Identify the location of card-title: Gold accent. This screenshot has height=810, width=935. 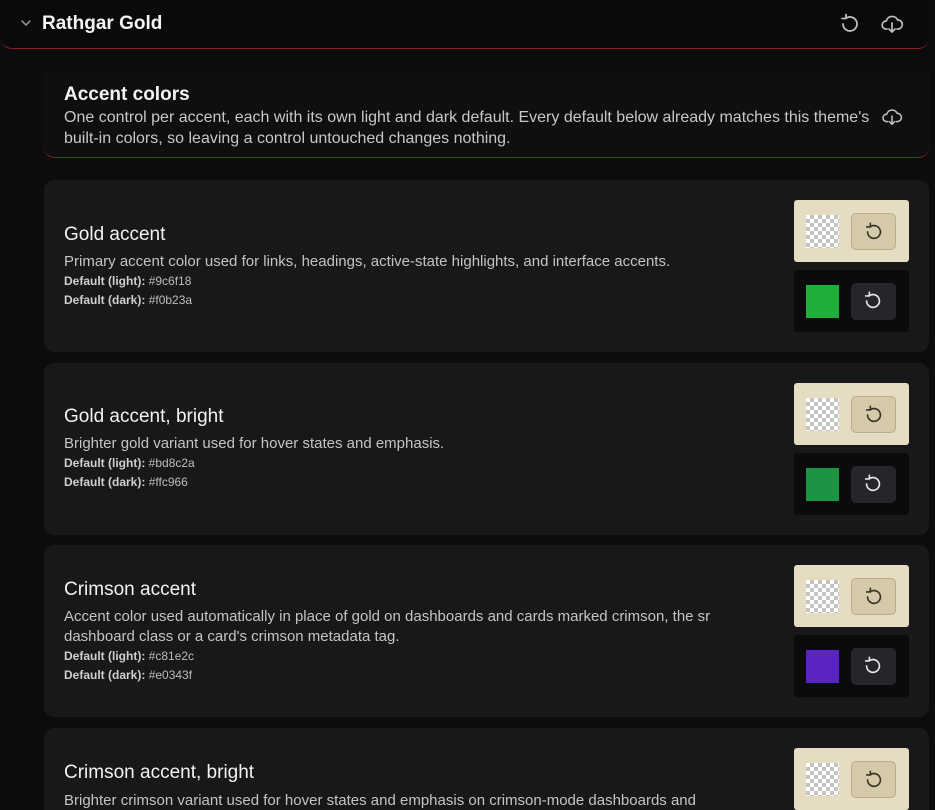
(115, 234).